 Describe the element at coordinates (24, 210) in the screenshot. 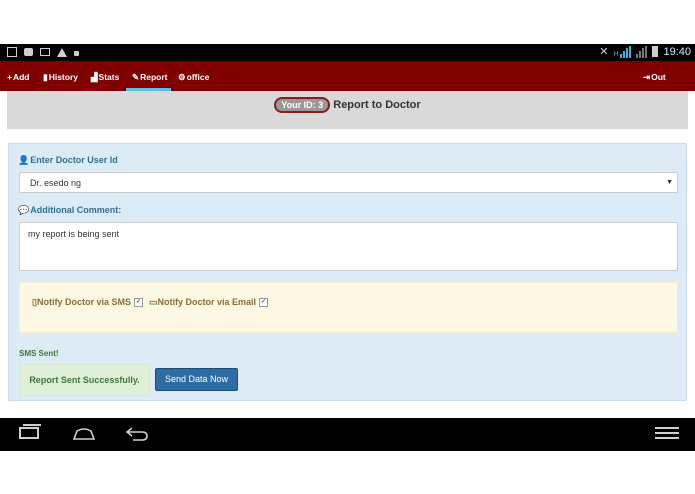

I see `comment-icon: 💬` at that location.